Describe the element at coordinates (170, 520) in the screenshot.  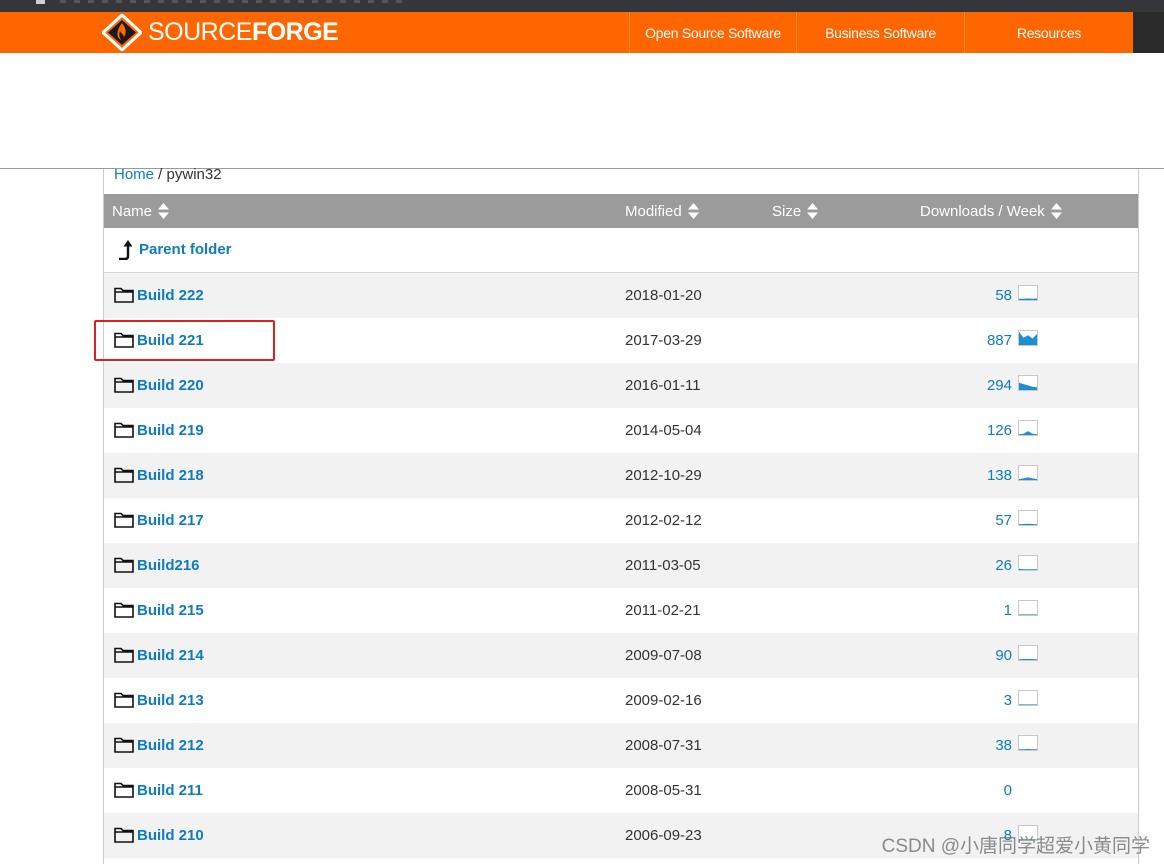
I see `folder-link: Build 217` at that location.